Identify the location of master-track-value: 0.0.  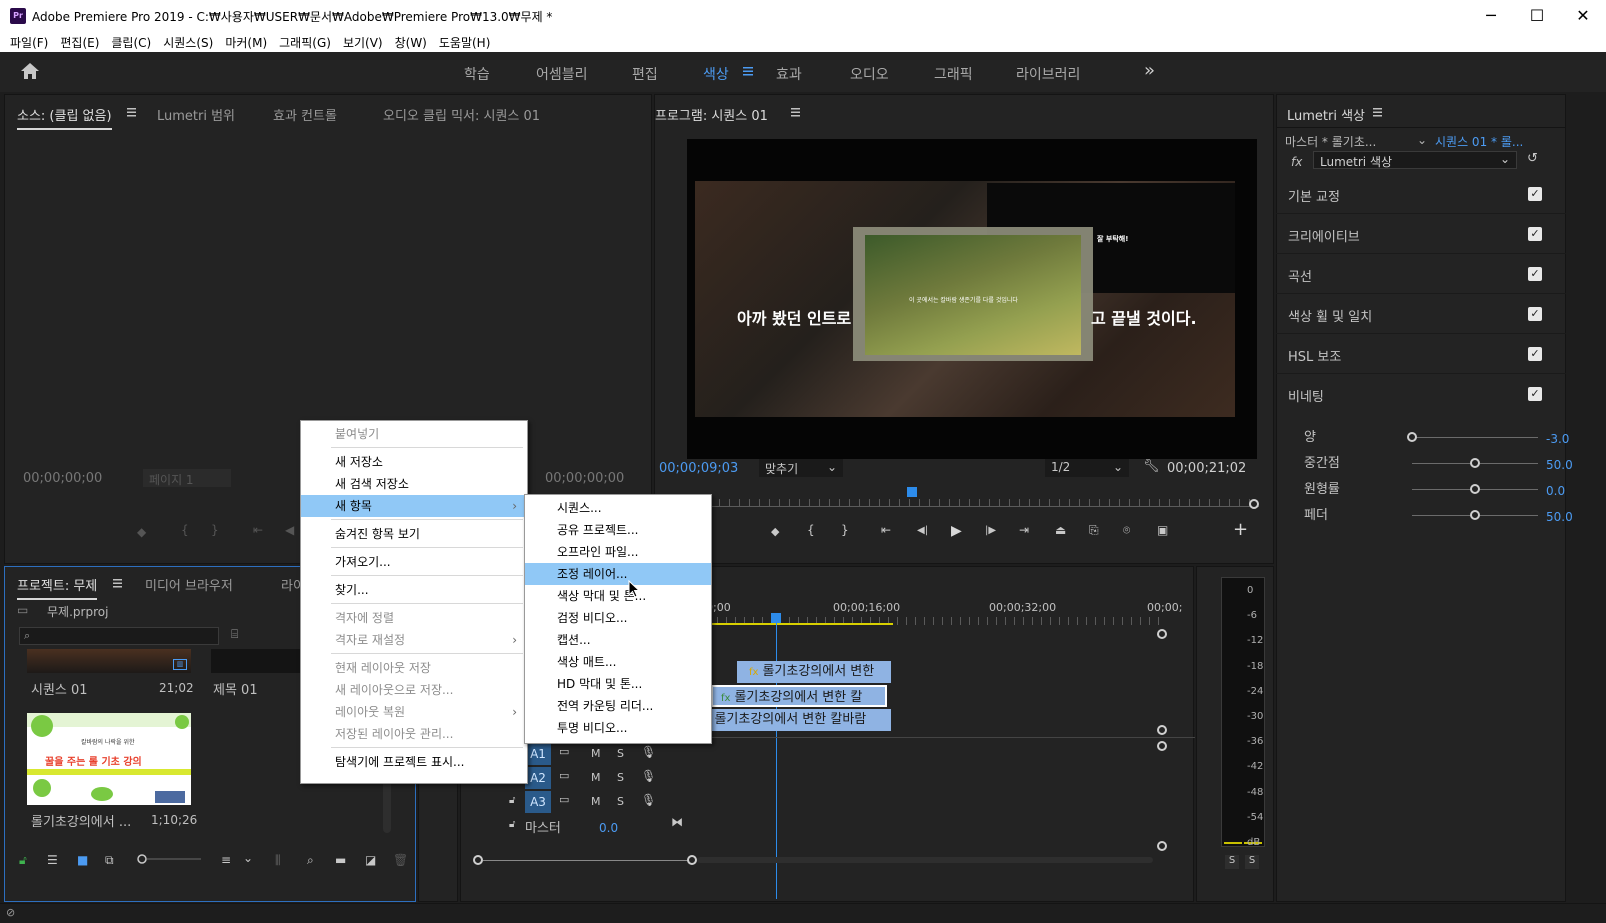
(608, 828).